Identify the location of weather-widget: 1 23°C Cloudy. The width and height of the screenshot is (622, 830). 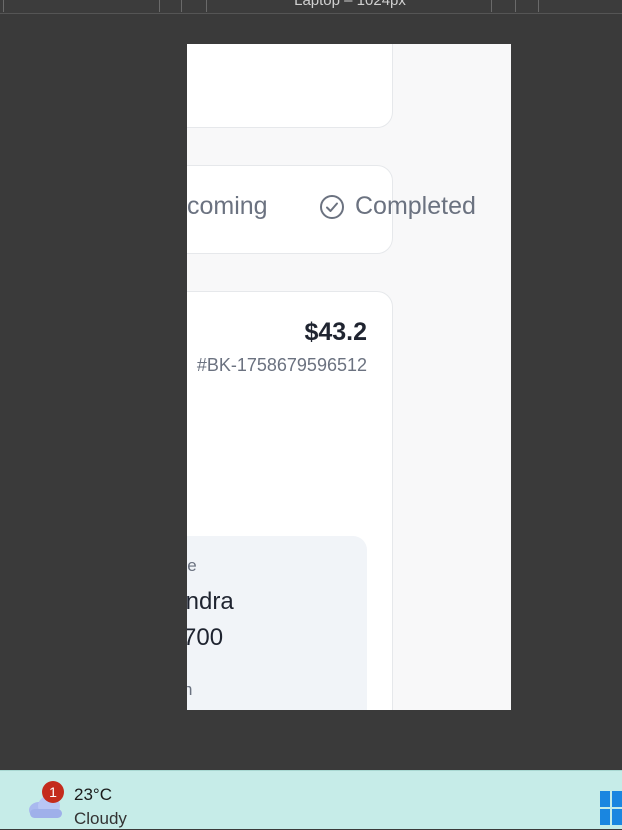
(96, 804).